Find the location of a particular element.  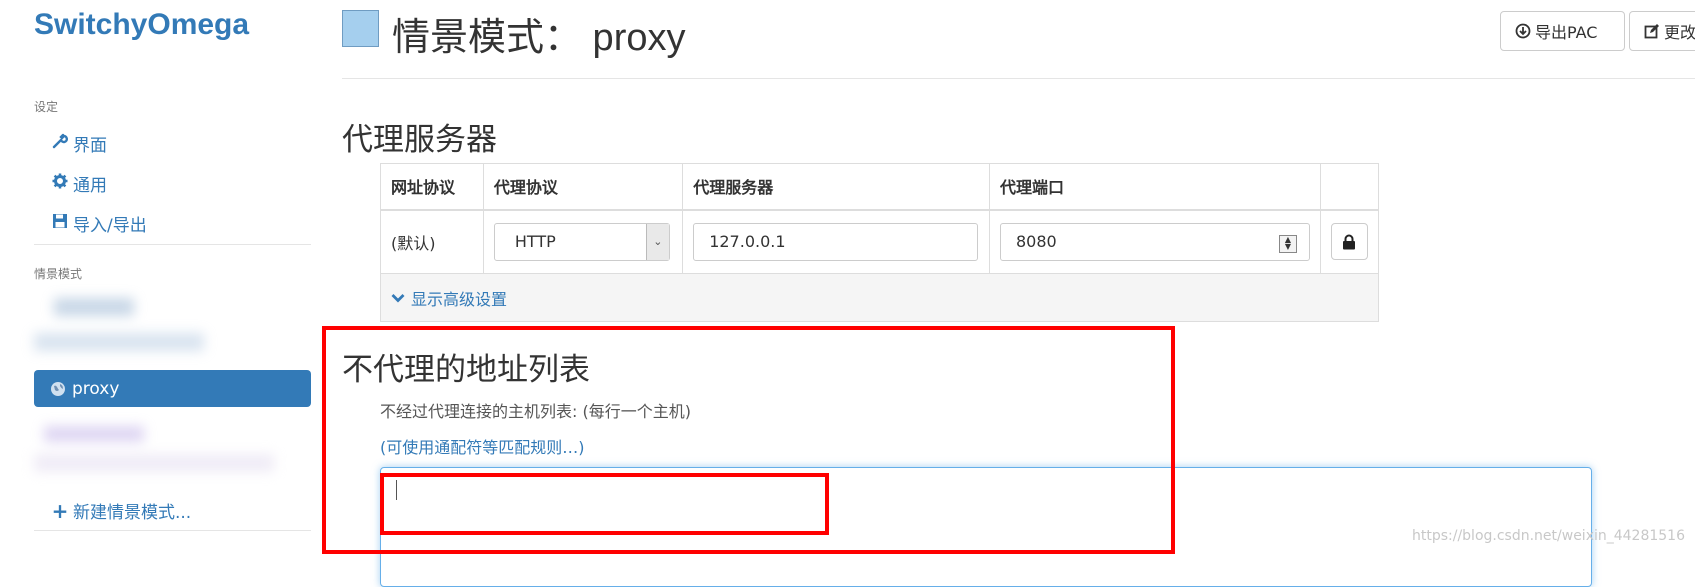

server-cell: 127.0.0.1 is located at coordinates (836, 241).